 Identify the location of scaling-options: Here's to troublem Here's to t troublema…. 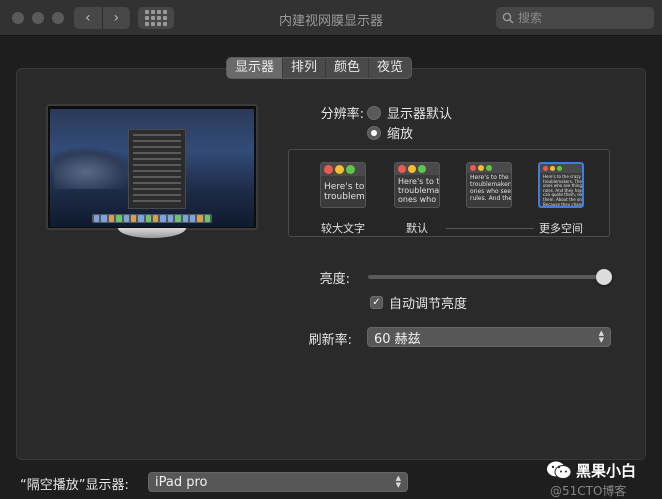
(449, 193).